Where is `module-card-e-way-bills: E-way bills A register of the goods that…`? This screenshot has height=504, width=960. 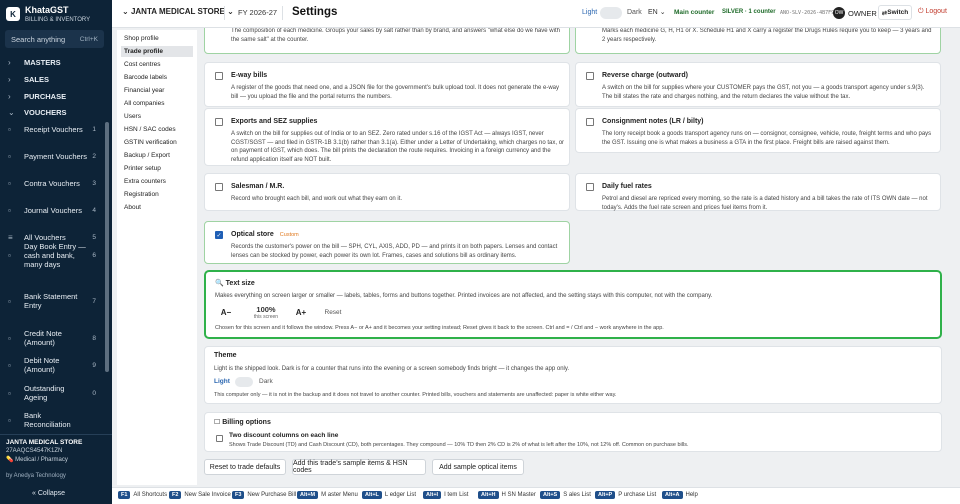
module-card-e-way-bills: E-way bills A register of the goods that… is located at coordinates (387, 84).